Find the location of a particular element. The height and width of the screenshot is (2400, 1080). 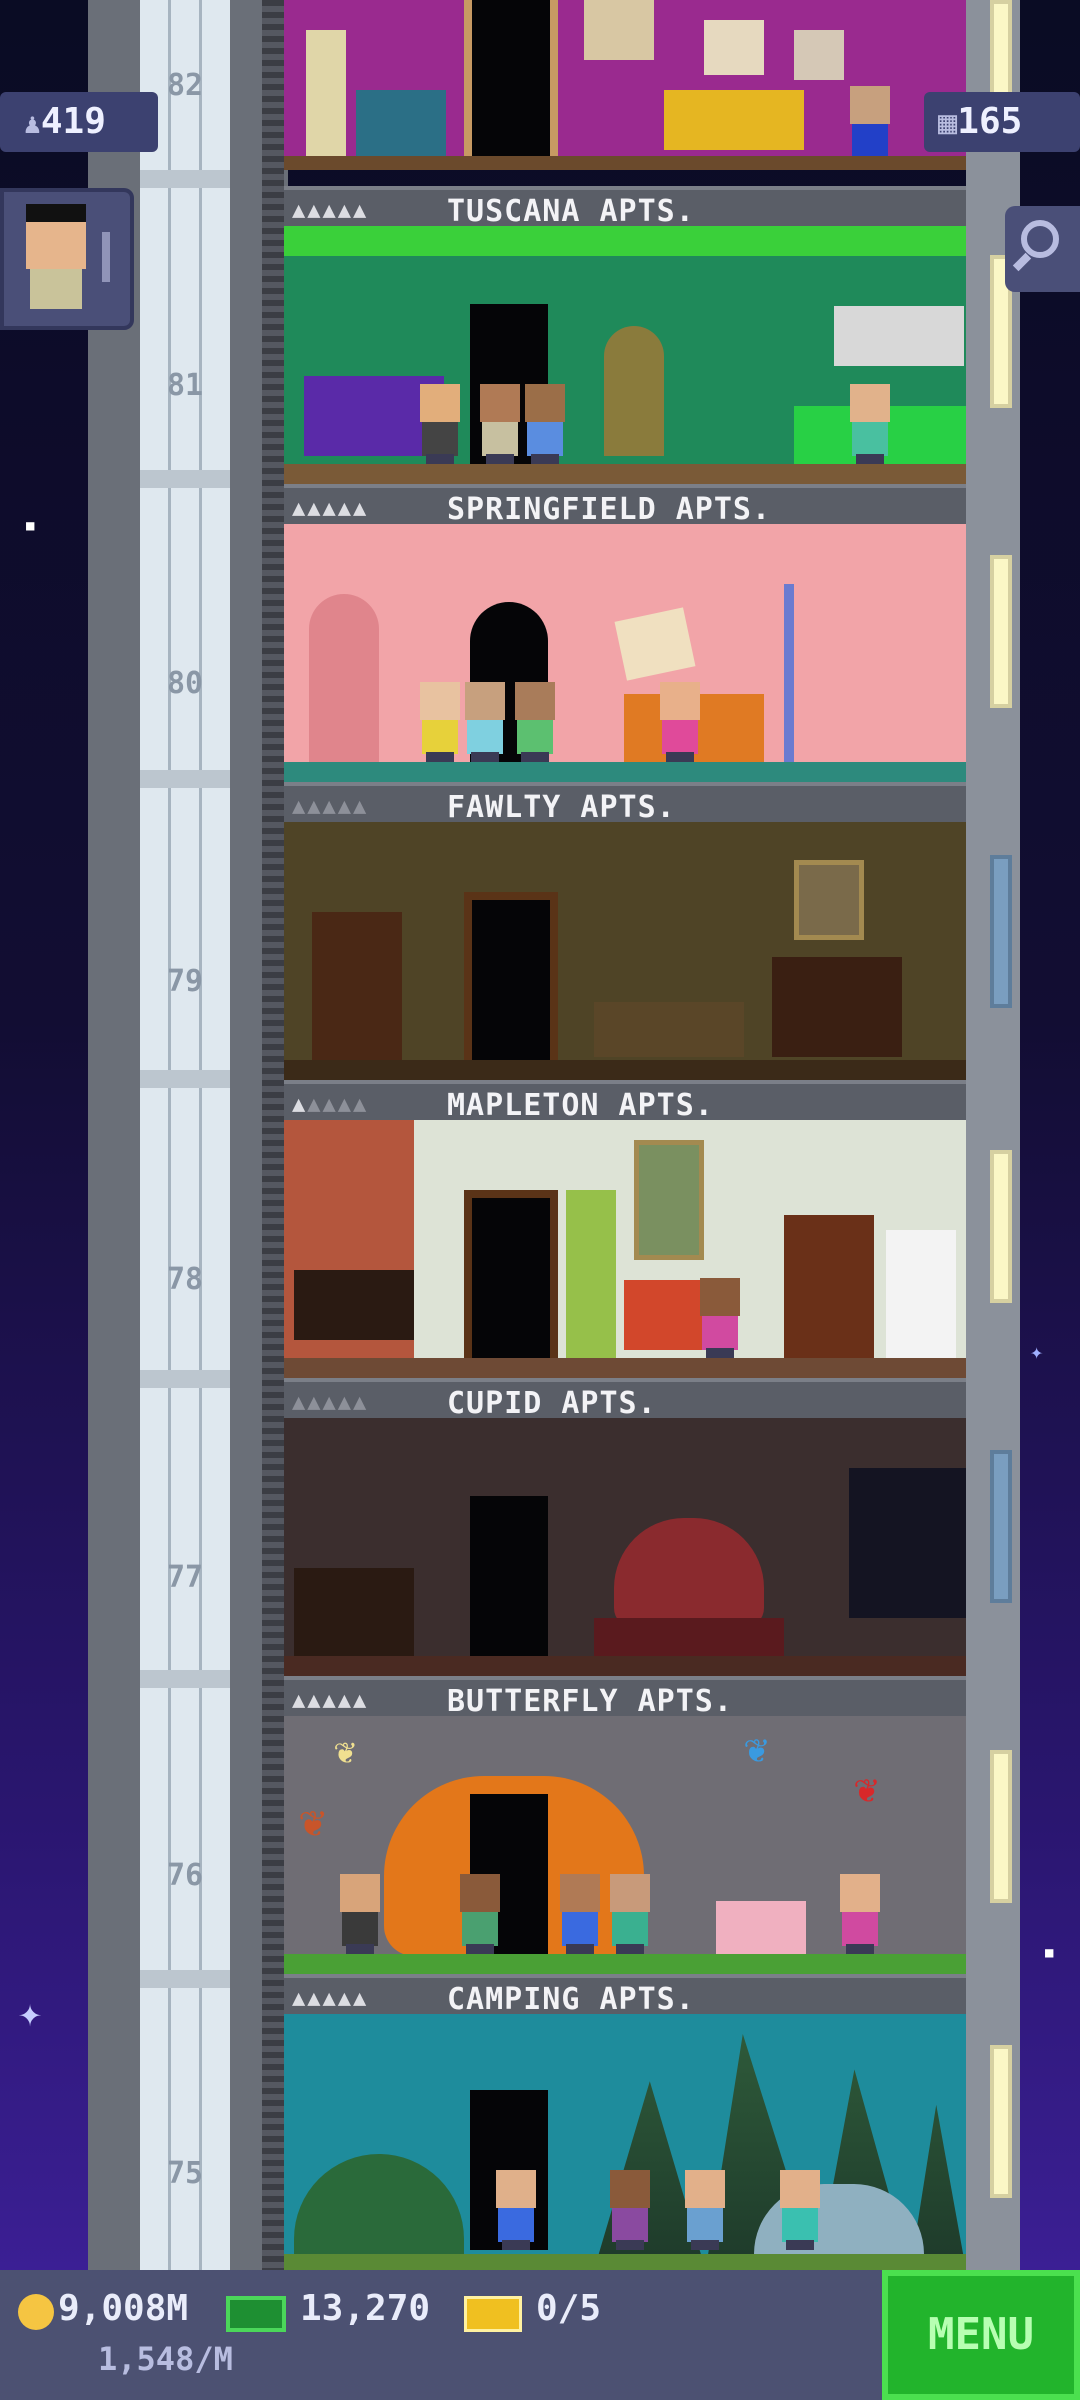

avatar-hair is located at coordinates (56, 213).